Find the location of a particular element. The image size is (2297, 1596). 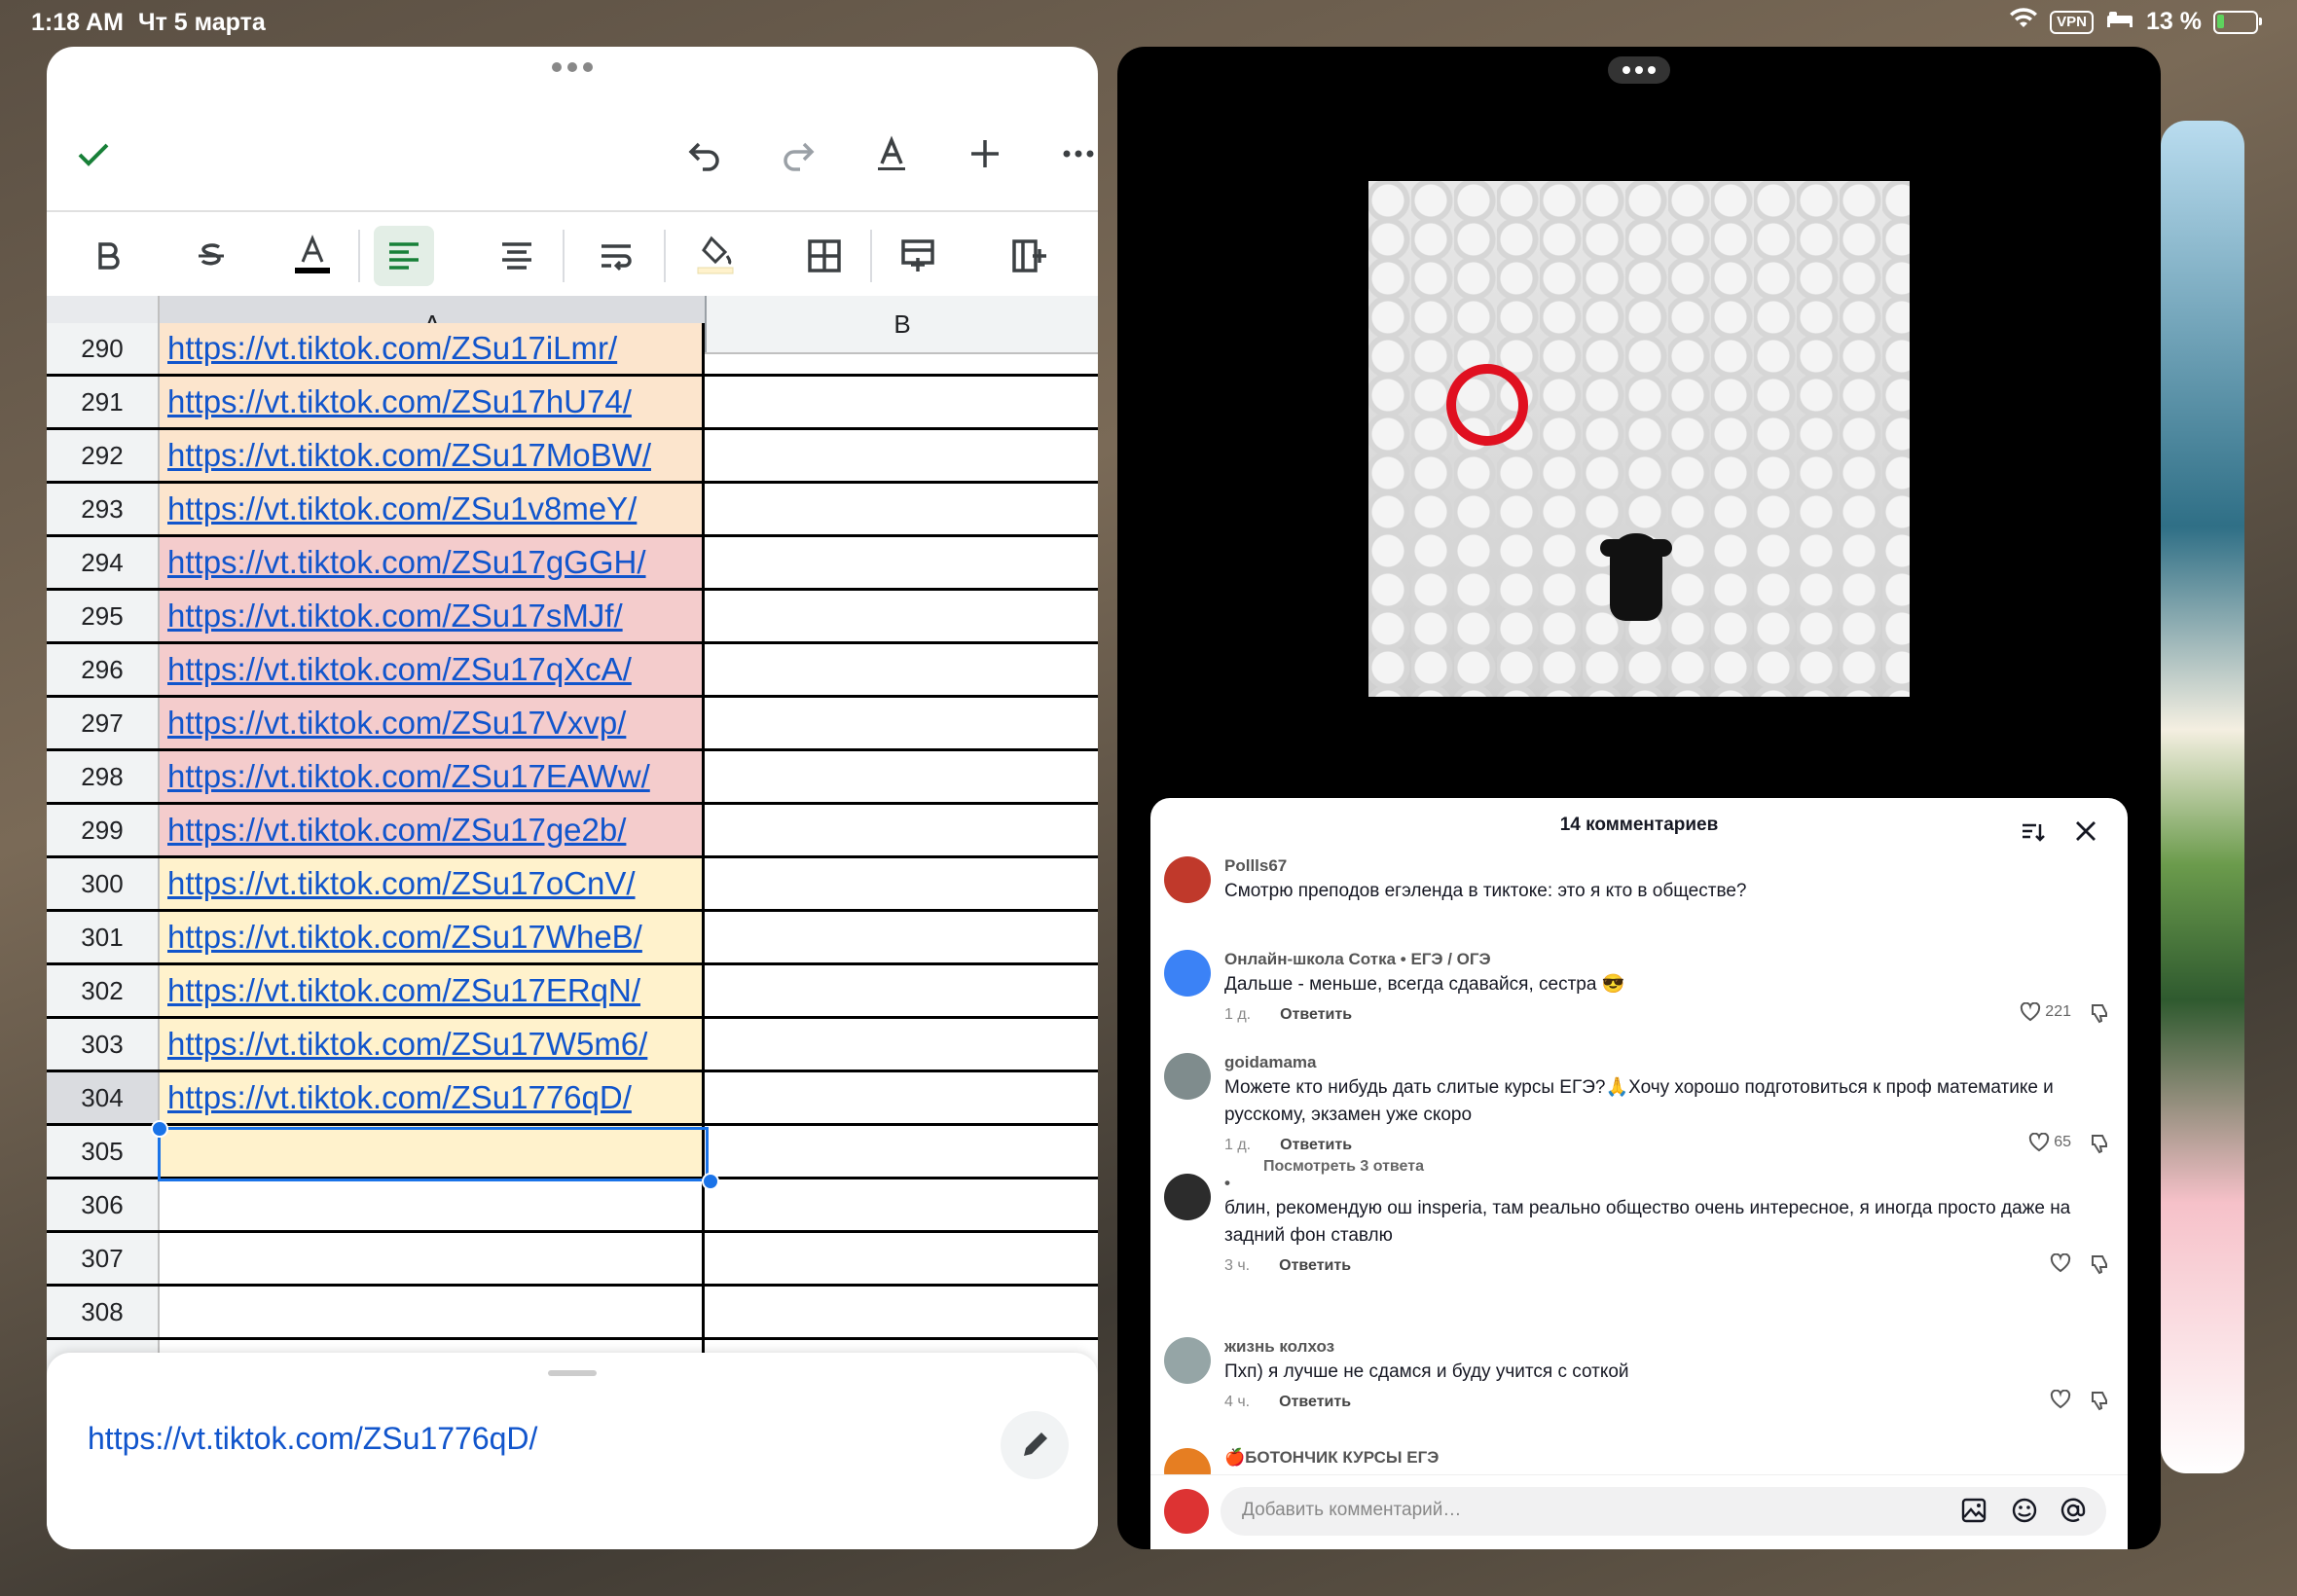

row-number: 295 is located at coordinates (103, 616).